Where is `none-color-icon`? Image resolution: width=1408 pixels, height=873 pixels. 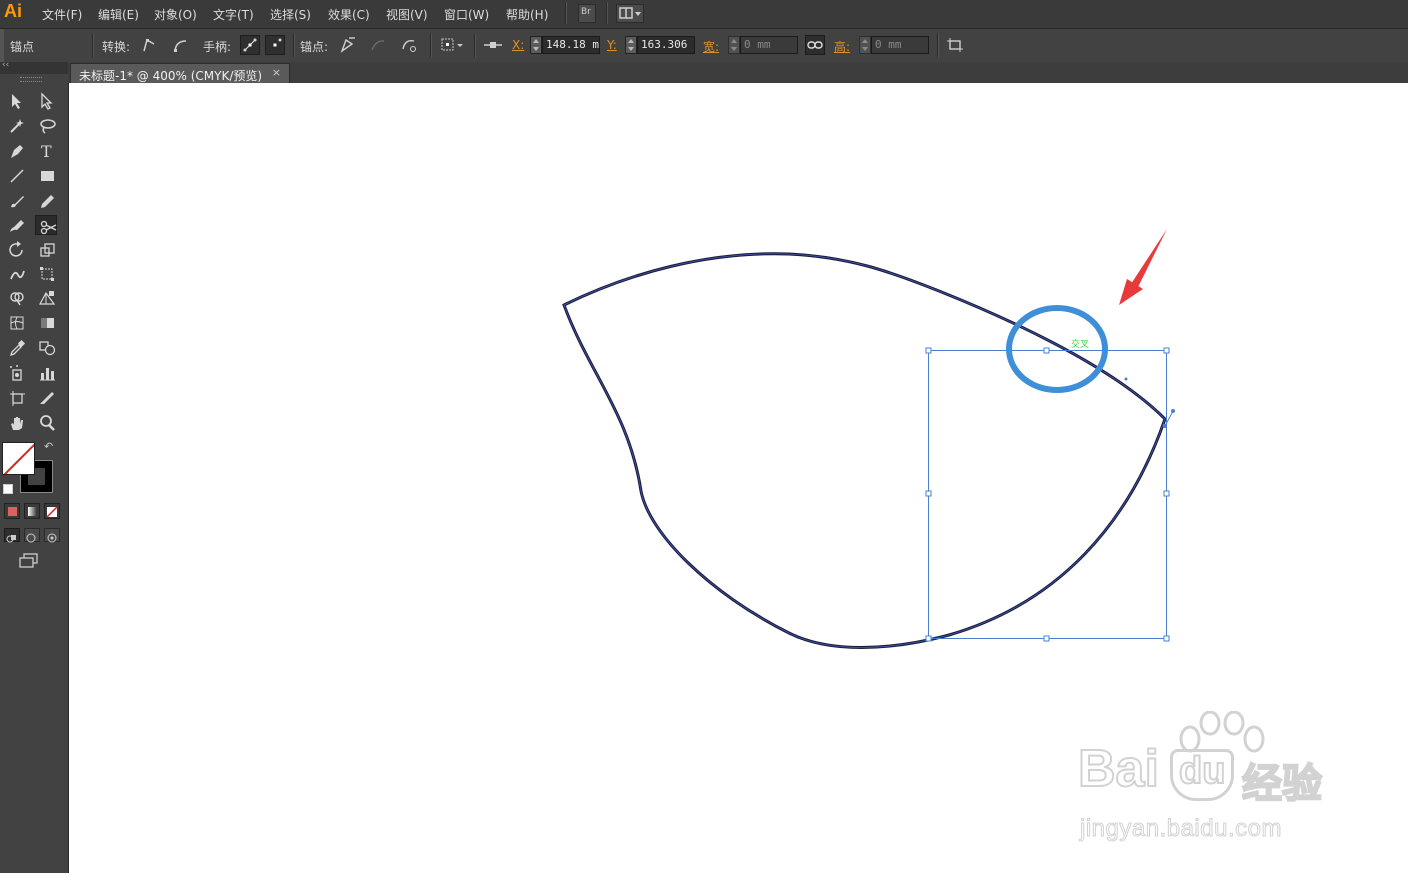 none-color-icon is located at coordinates (18, 458).